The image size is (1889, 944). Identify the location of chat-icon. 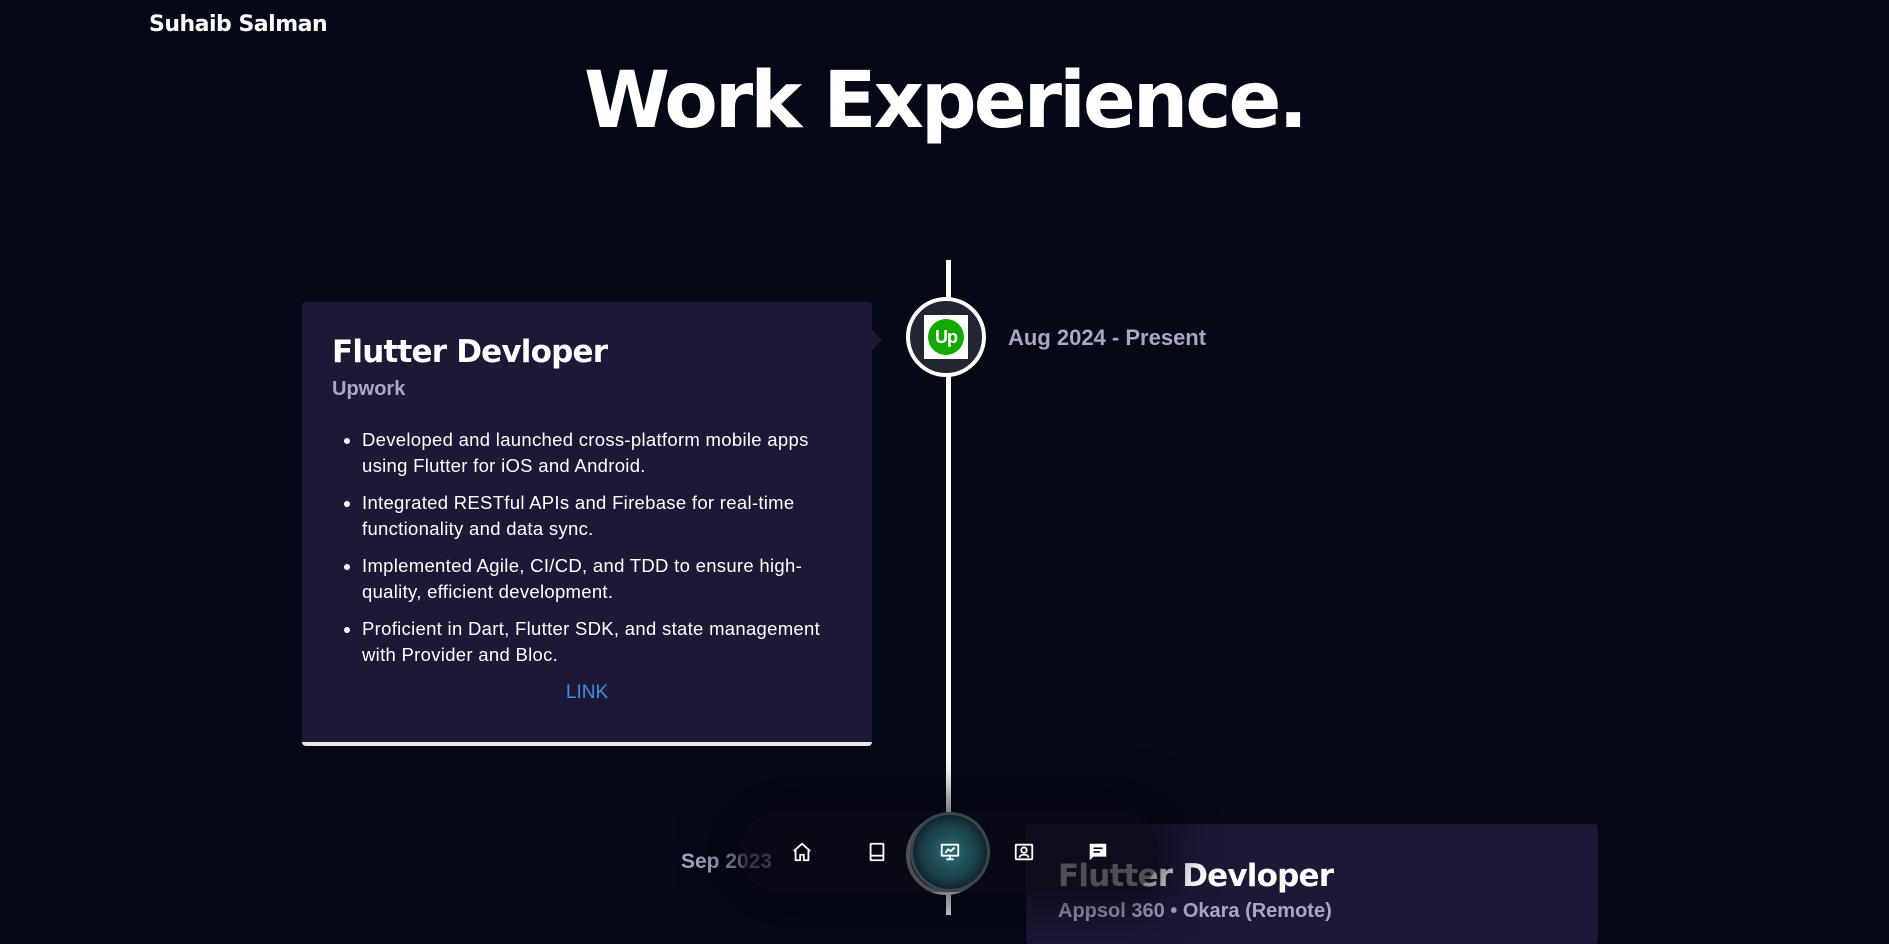
(1098, 852).